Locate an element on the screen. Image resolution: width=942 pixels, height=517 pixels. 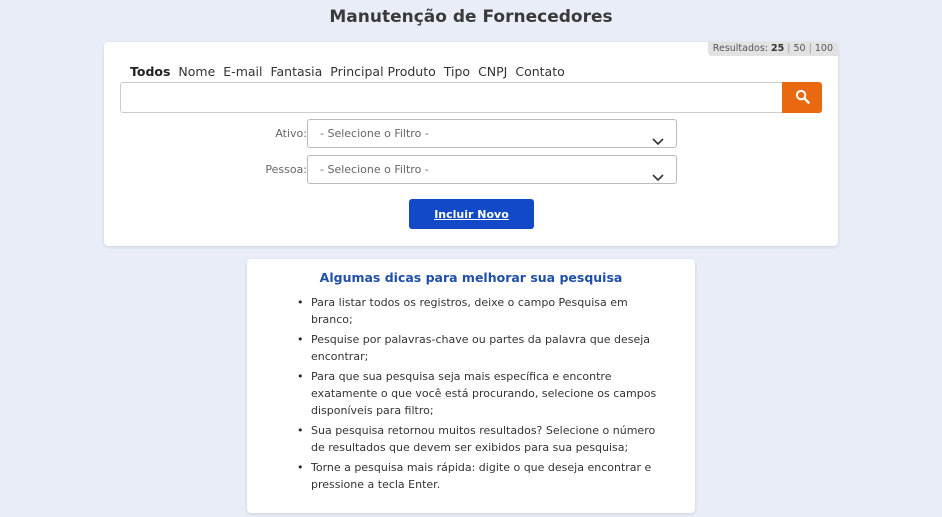
filter-tab-tipo: Tipo is located at coordinates (457, 71).